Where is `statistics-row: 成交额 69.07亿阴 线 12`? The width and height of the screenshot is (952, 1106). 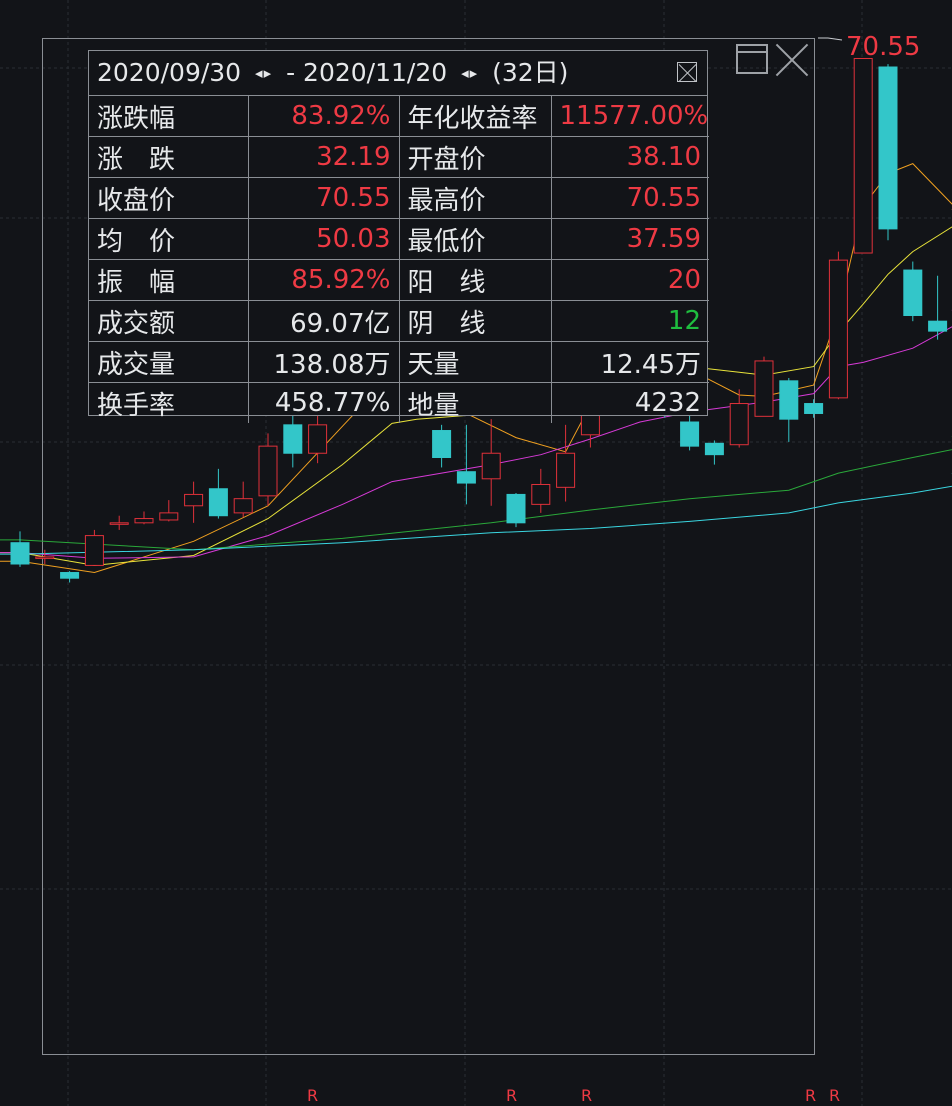 statistics-row: 成交额 69.07亿阴 线 12 is located at coordinates (399, 321).